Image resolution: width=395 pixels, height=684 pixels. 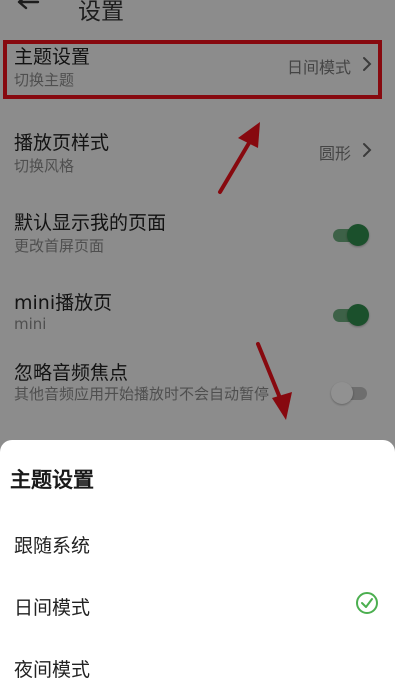 I want to click on option-label: 跟随系统, so click(x=52, y=546).